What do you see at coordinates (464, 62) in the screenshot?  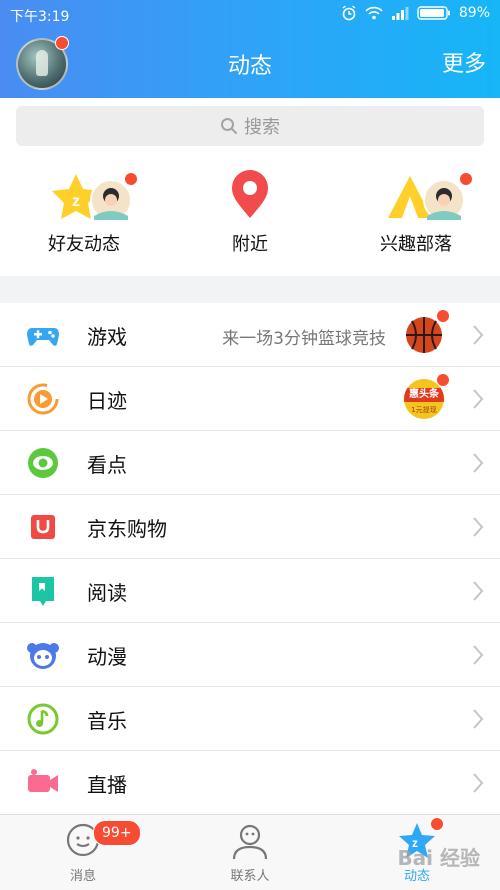 I see `more-button: 更多` at bounding box center [464, 62].